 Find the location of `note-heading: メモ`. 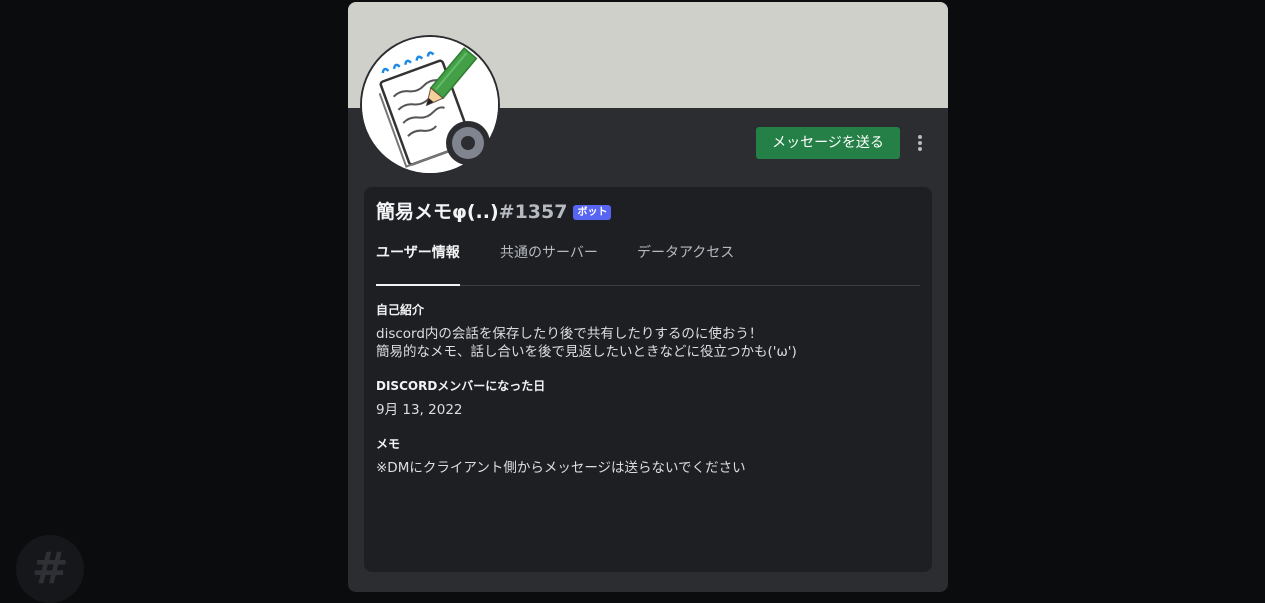

note-heading: メモ is located at coordinates (388, 444).